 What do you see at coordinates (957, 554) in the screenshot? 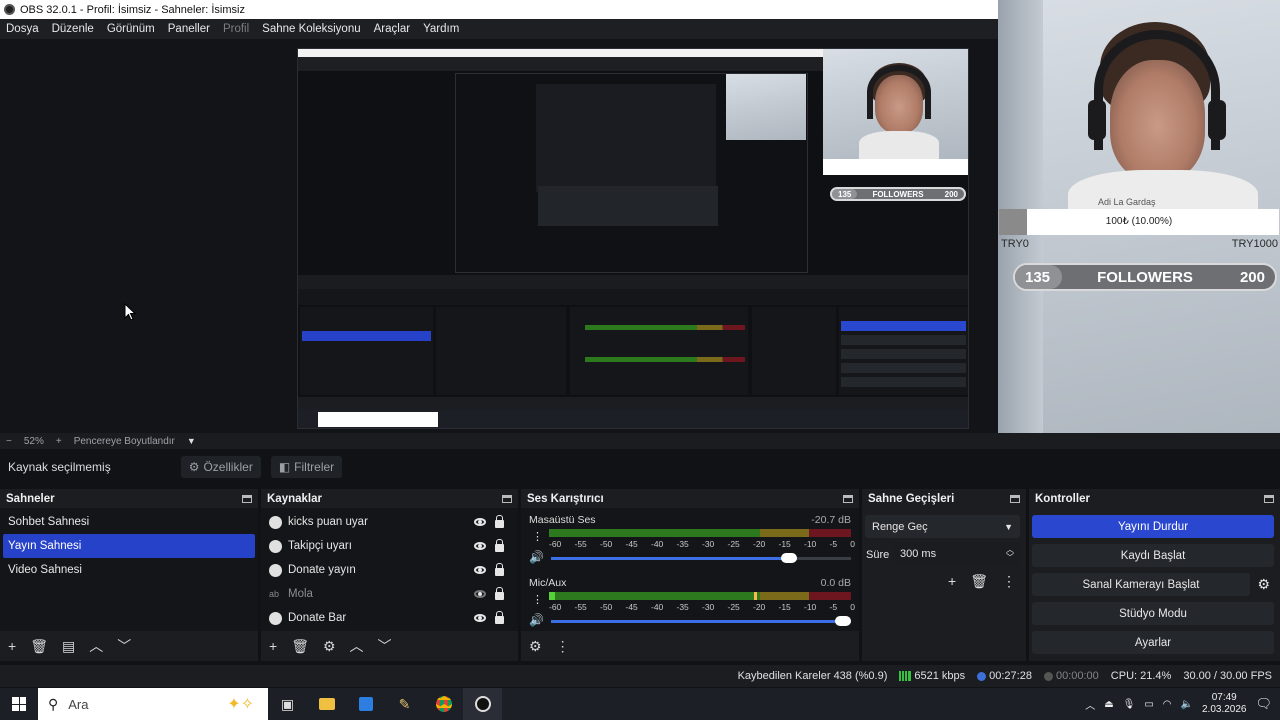
I see `duration-spinbox: 300 ms ︿ ﹀` at bounding box center [957, 554].